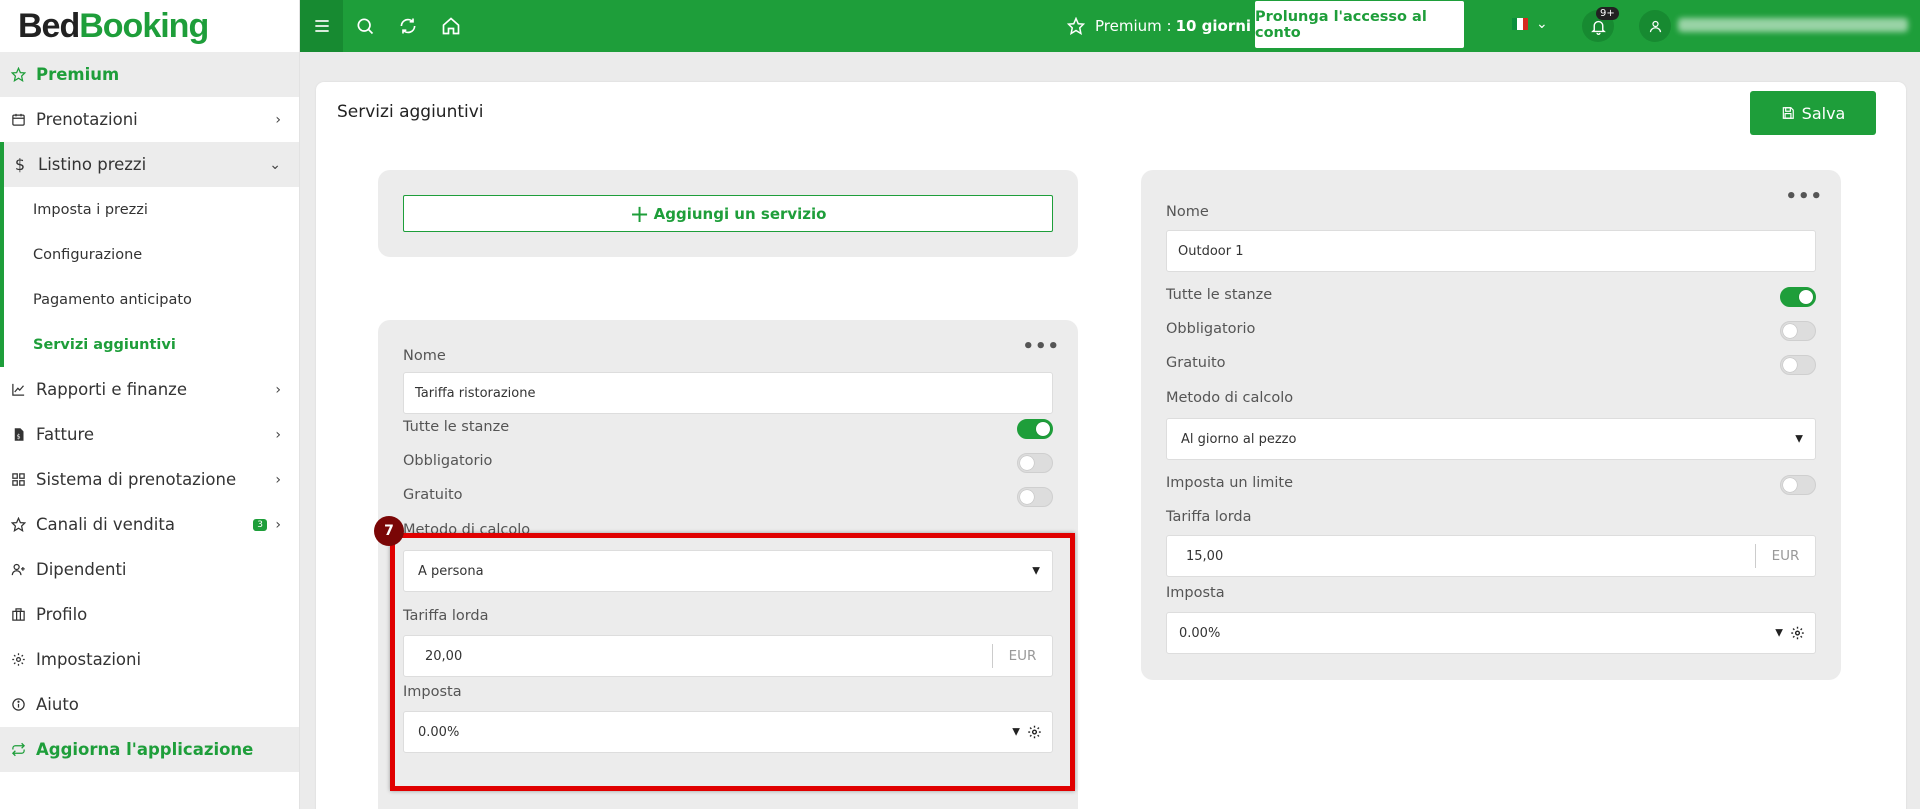 This screenshot has width=1920, height=809. I want to click on sidebar-item-dipendenti: Dipendenti, so click(149, 569).